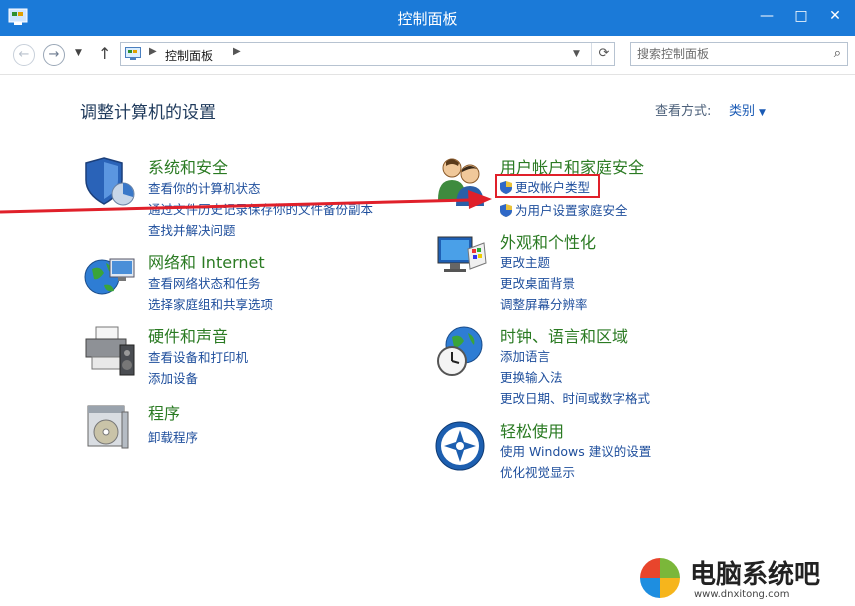 This screenshot has height=606, width=855. I want to click on uac-shield-icon, so click(506, 210).